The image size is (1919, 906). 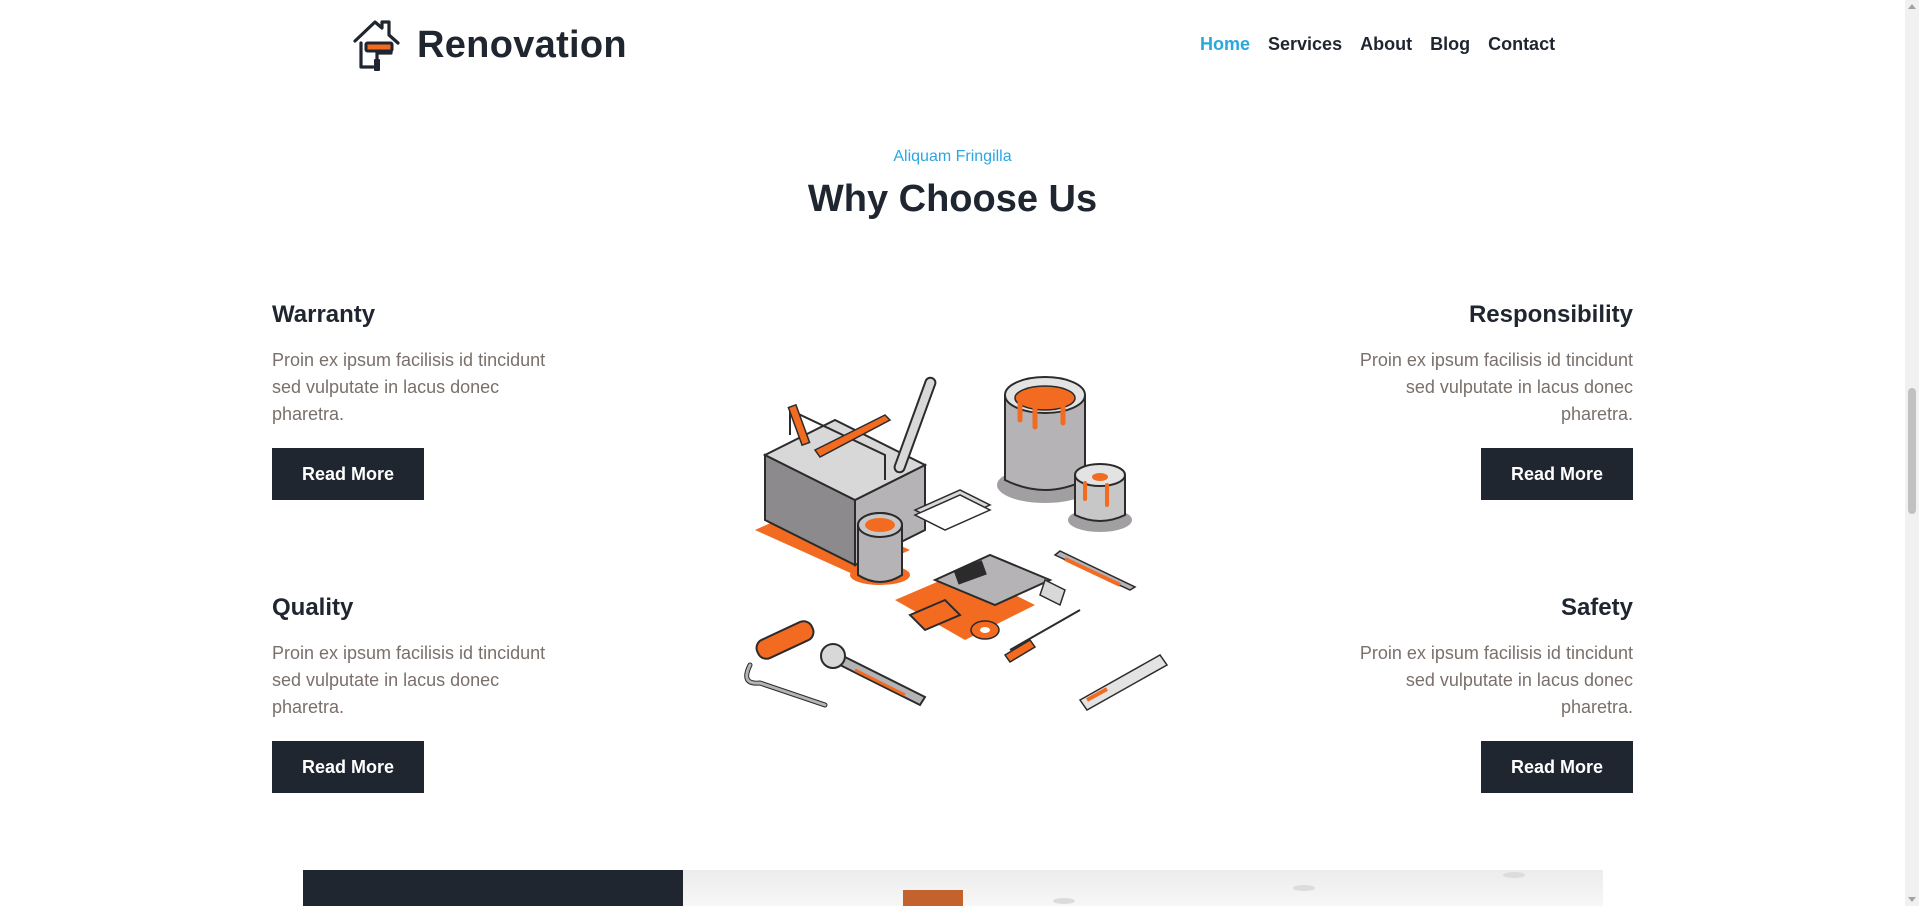 I want to click on page-scrollbar, so click(x=1912, y=453).